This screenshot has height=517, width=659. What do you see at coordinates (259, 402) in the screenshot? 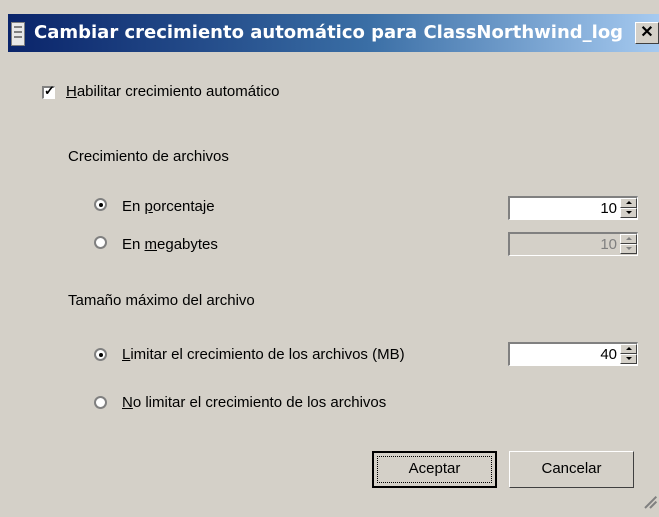
I see `label-text: o limitar el crecimiento de los archivos` at bounding box center [259, 402].